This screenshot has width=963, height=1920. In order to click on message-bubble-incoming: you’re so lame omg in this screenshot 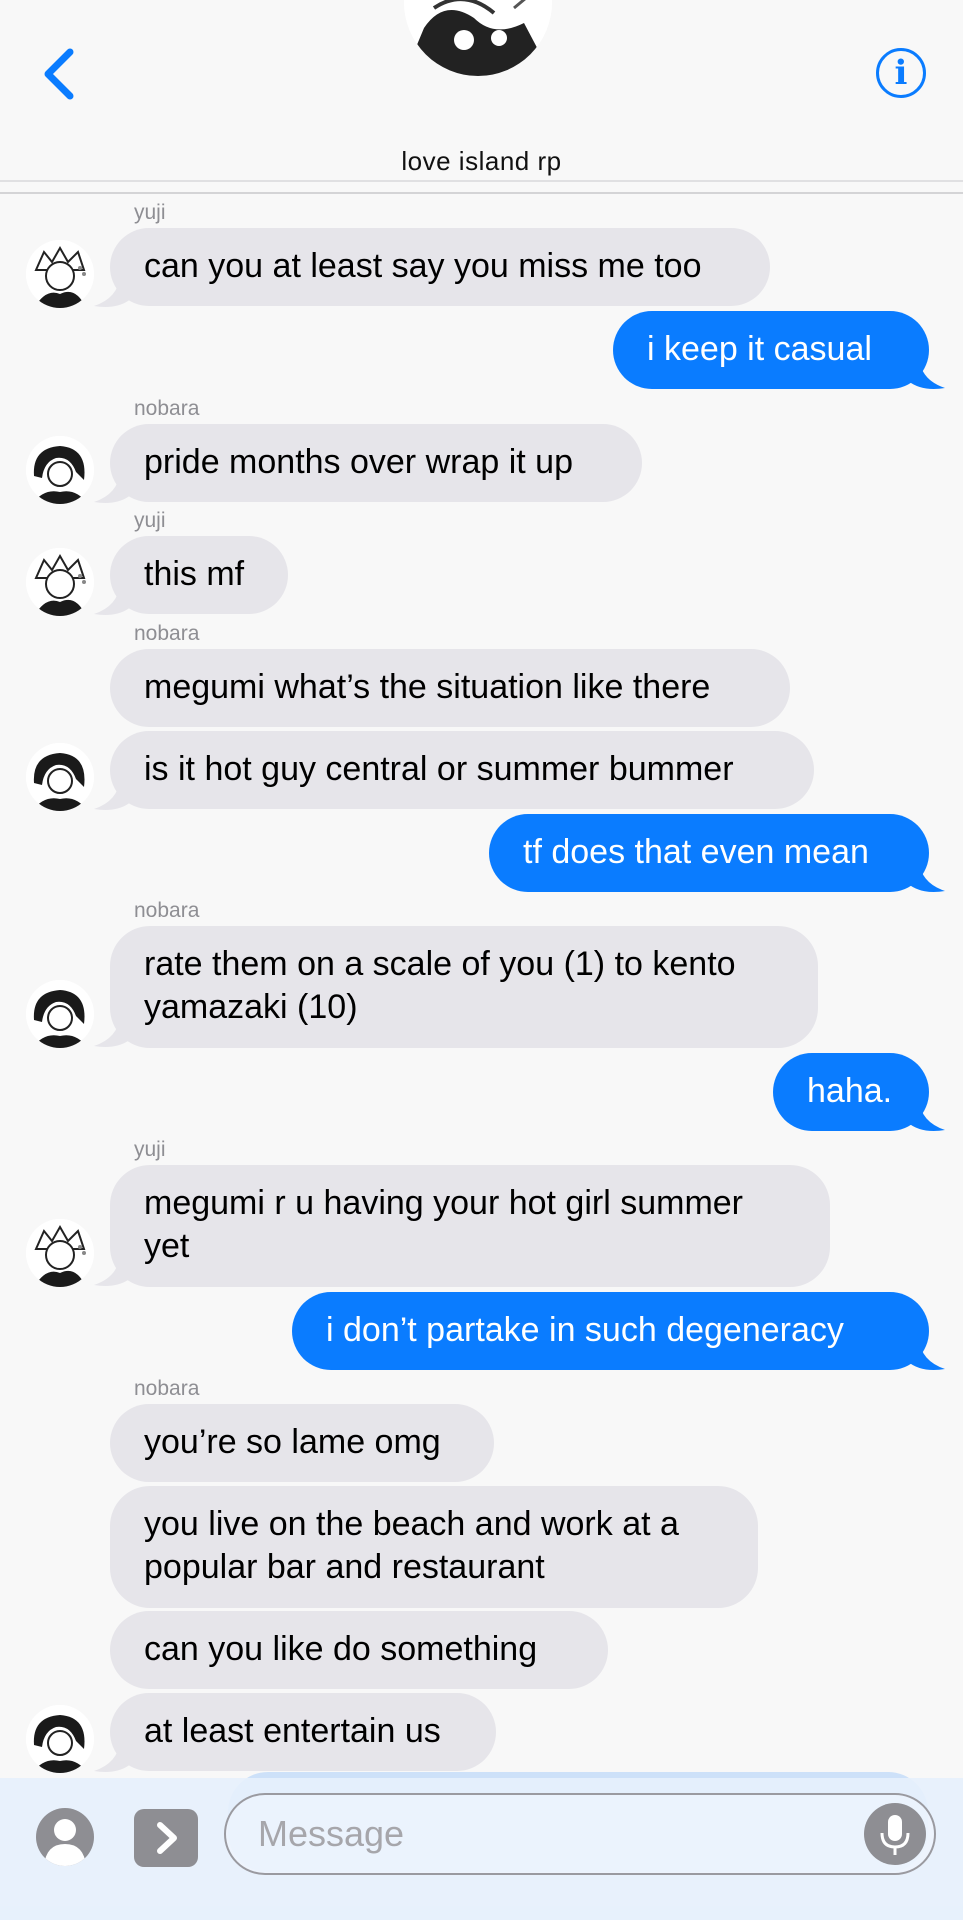, I will do `click(302, 1443)`.